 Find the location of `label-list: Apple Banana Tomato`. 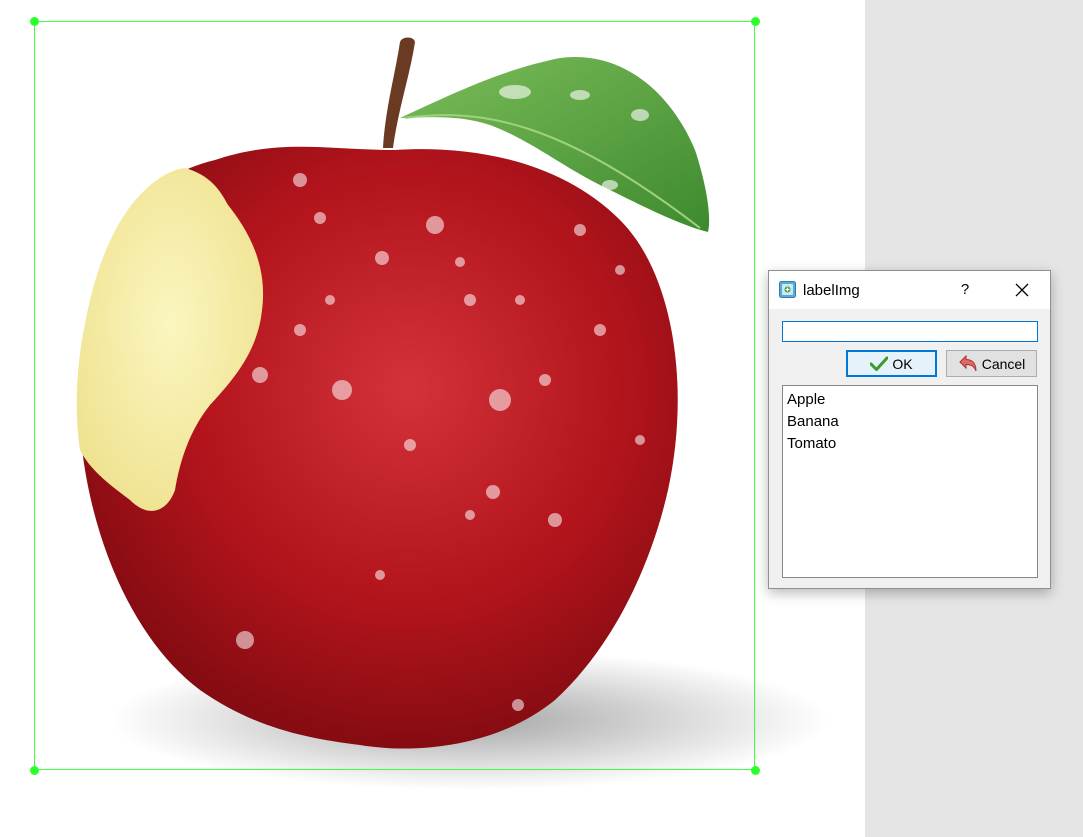

label-list: Apple Banana Tomato is located at coordinates (910, 481).